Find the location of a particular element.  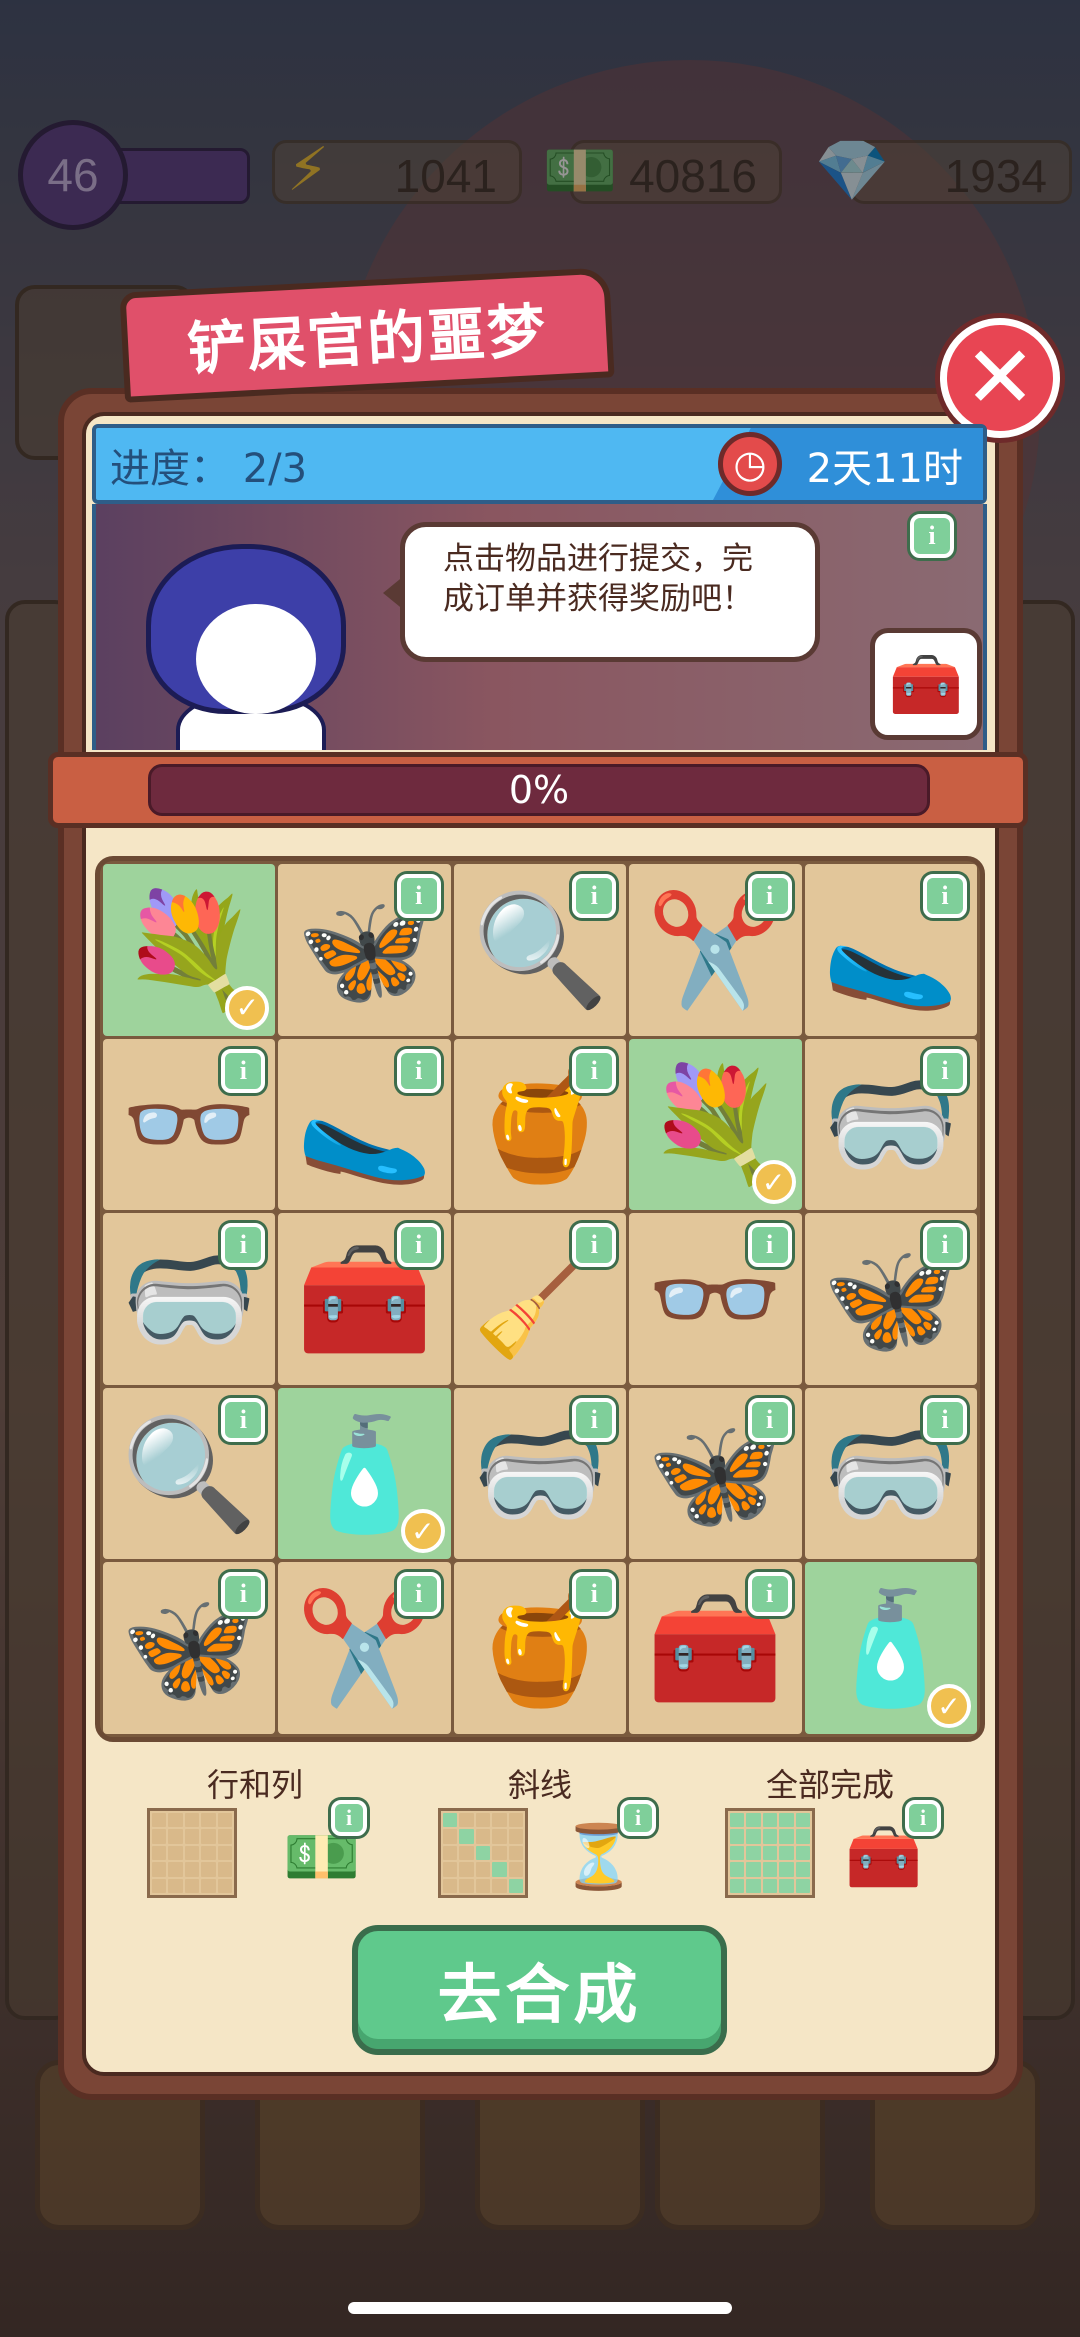

home-indicator is located at coordinates (540, 2308).